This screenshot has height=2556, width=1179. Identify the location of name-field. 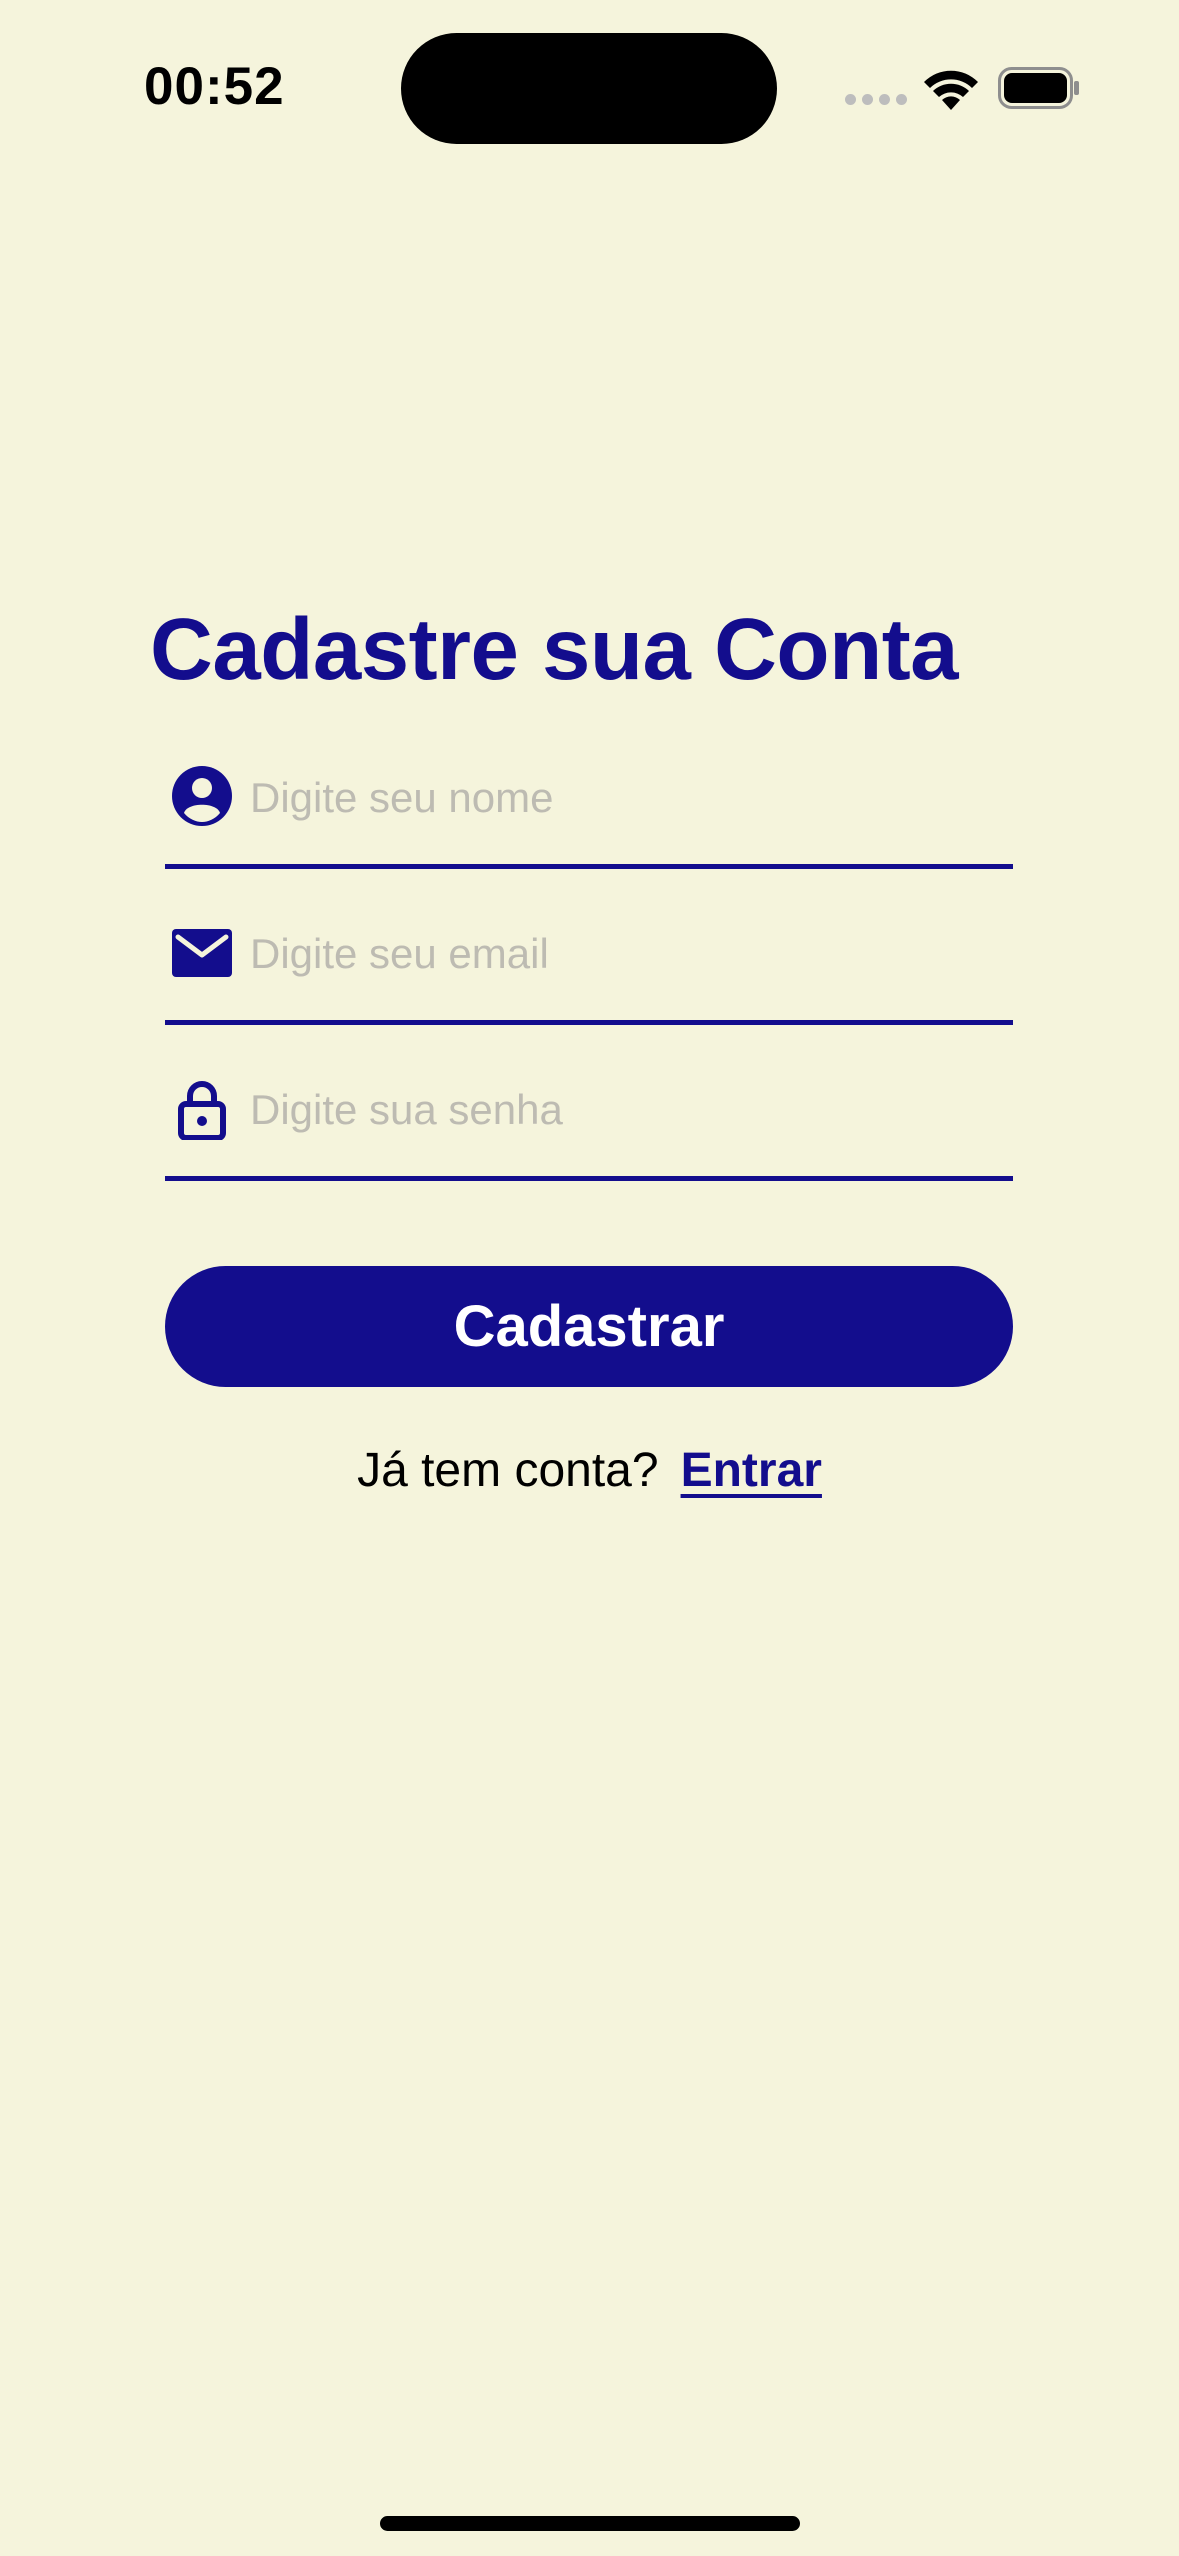
(589, 816).